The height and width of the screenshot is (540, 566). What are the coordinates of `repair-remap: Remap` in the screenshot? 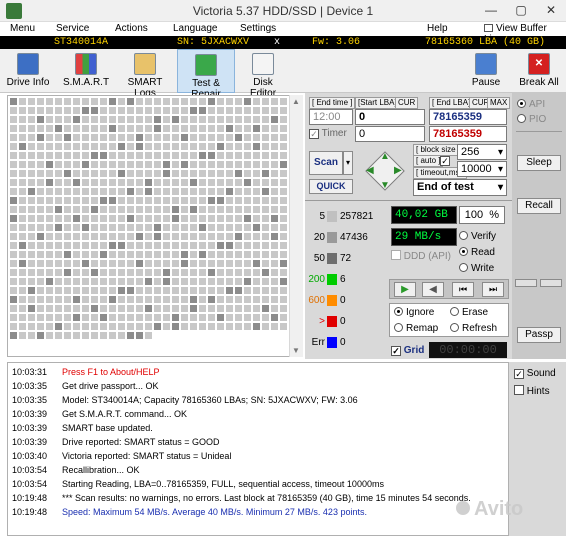 It's located at (416, 328).